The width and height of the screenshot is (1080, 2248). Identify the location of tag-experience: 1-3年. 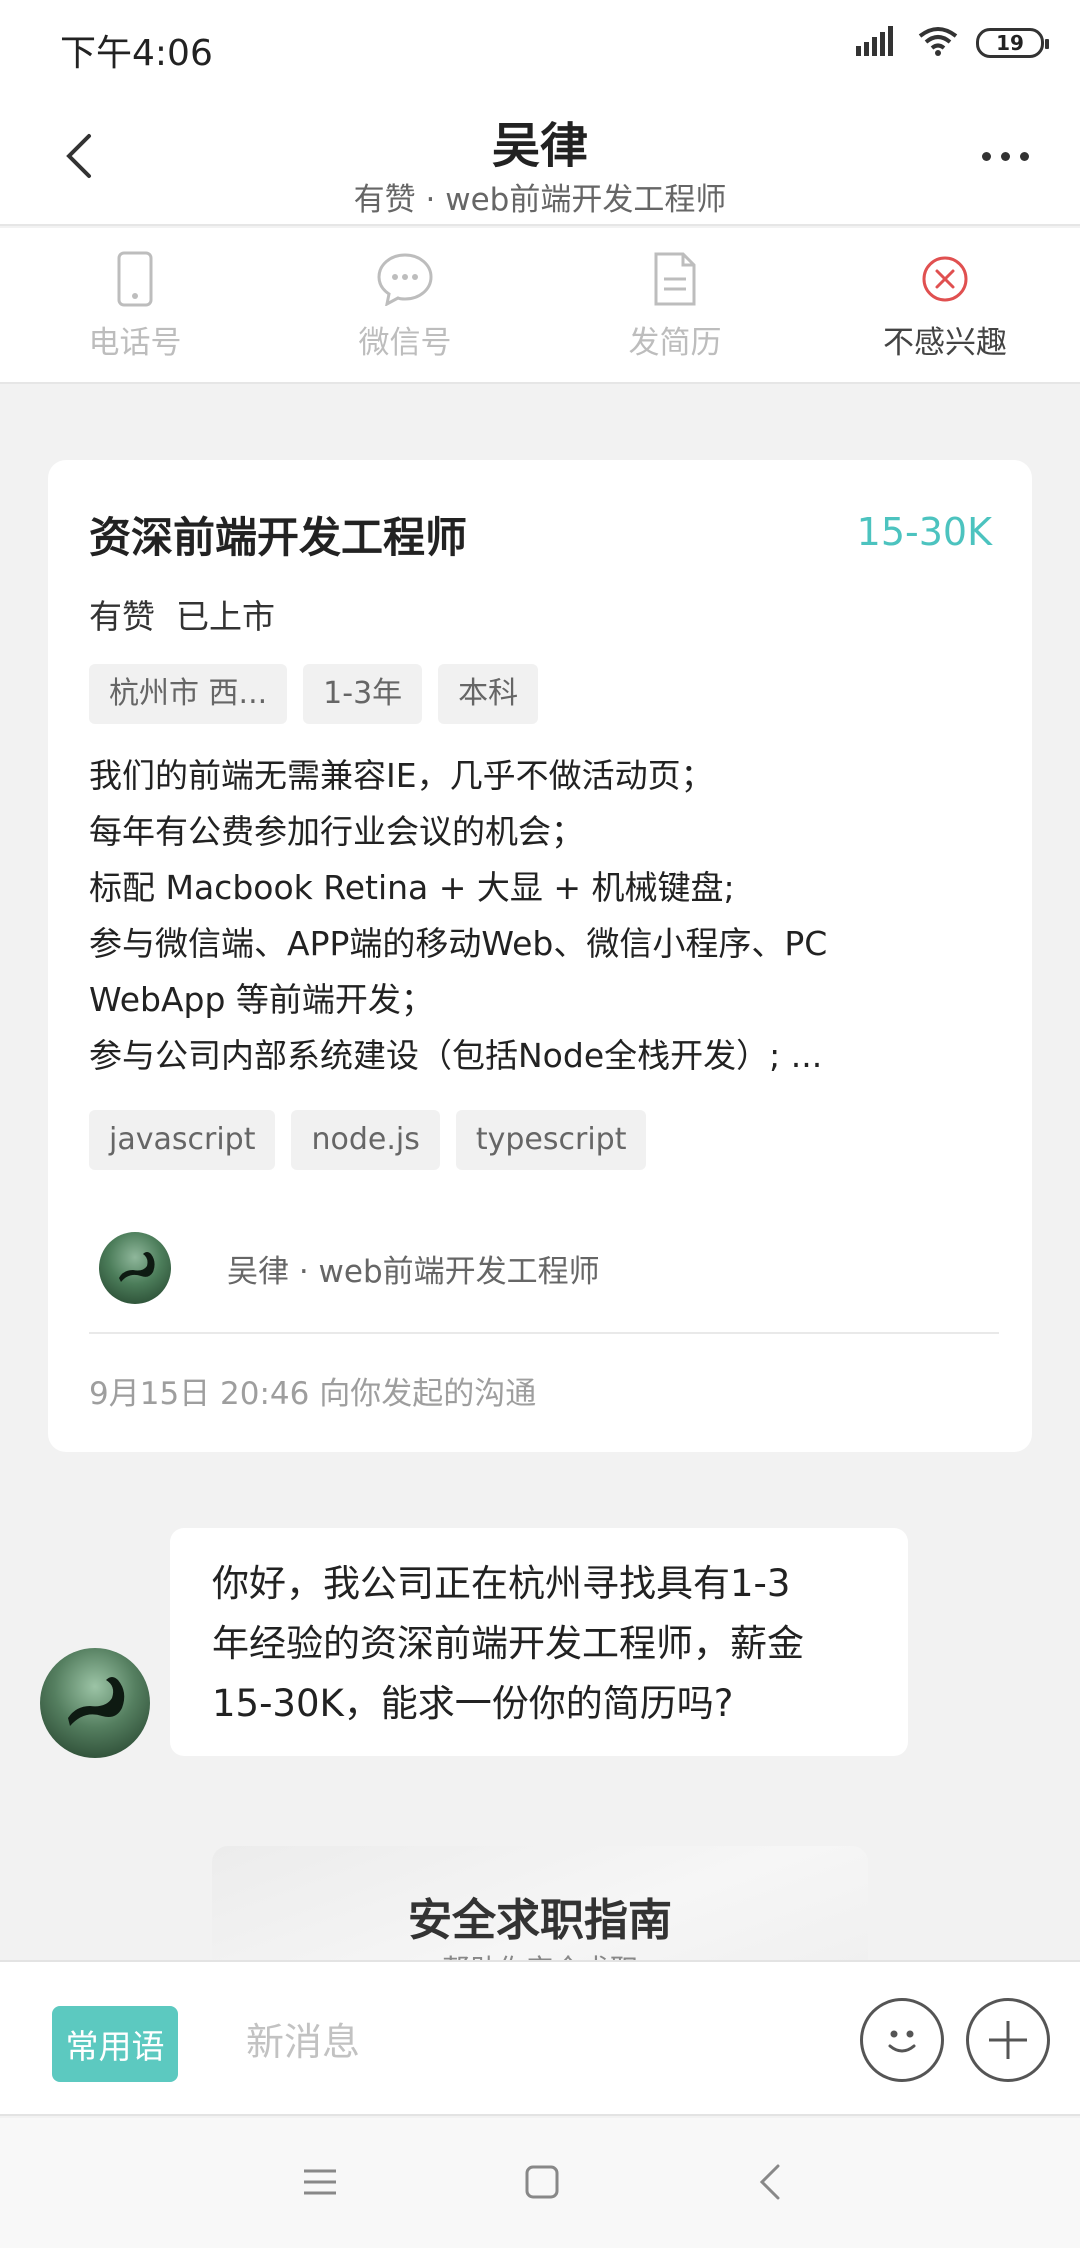
(363, 694).